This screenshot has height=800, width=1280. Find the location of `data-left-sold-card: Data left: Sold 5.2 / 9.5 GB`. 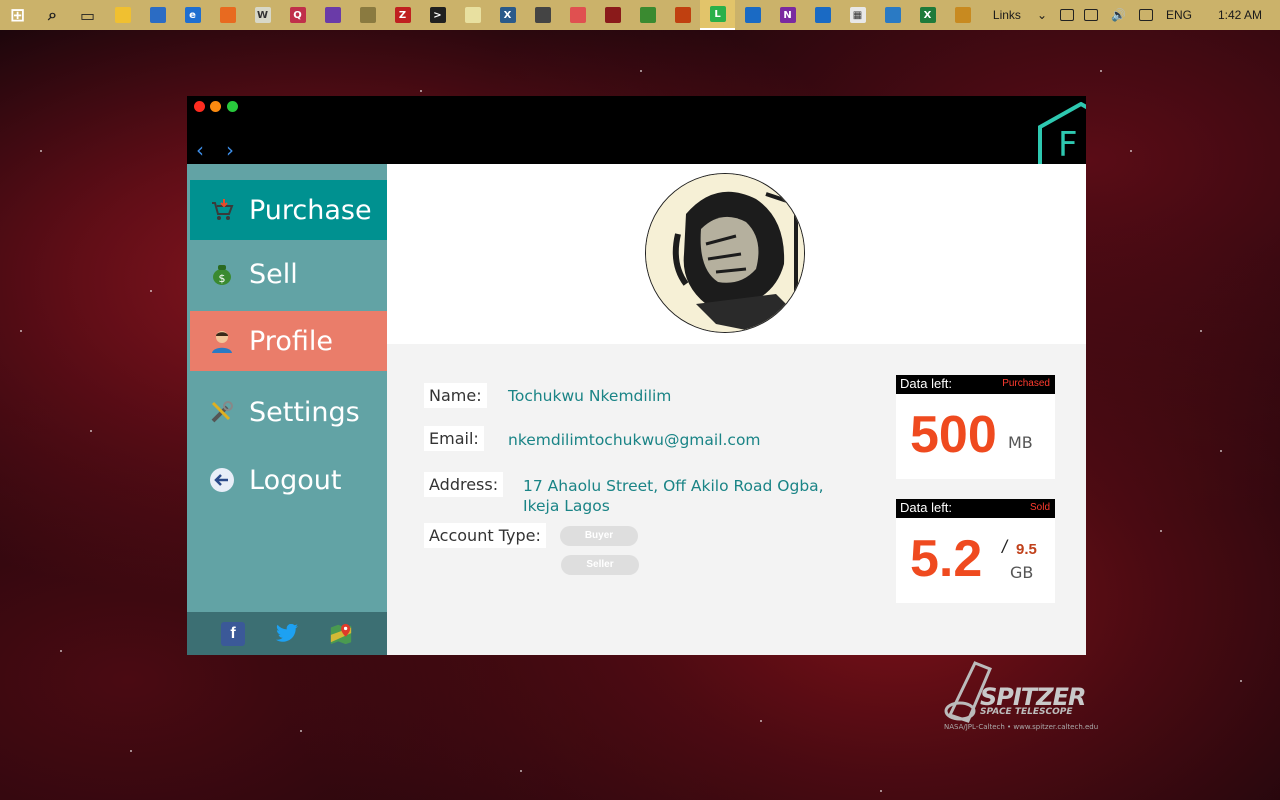

data-left-sold-card: Data left: Sold 5.2 / 9.5 GB is located at coordinates (975, 551).